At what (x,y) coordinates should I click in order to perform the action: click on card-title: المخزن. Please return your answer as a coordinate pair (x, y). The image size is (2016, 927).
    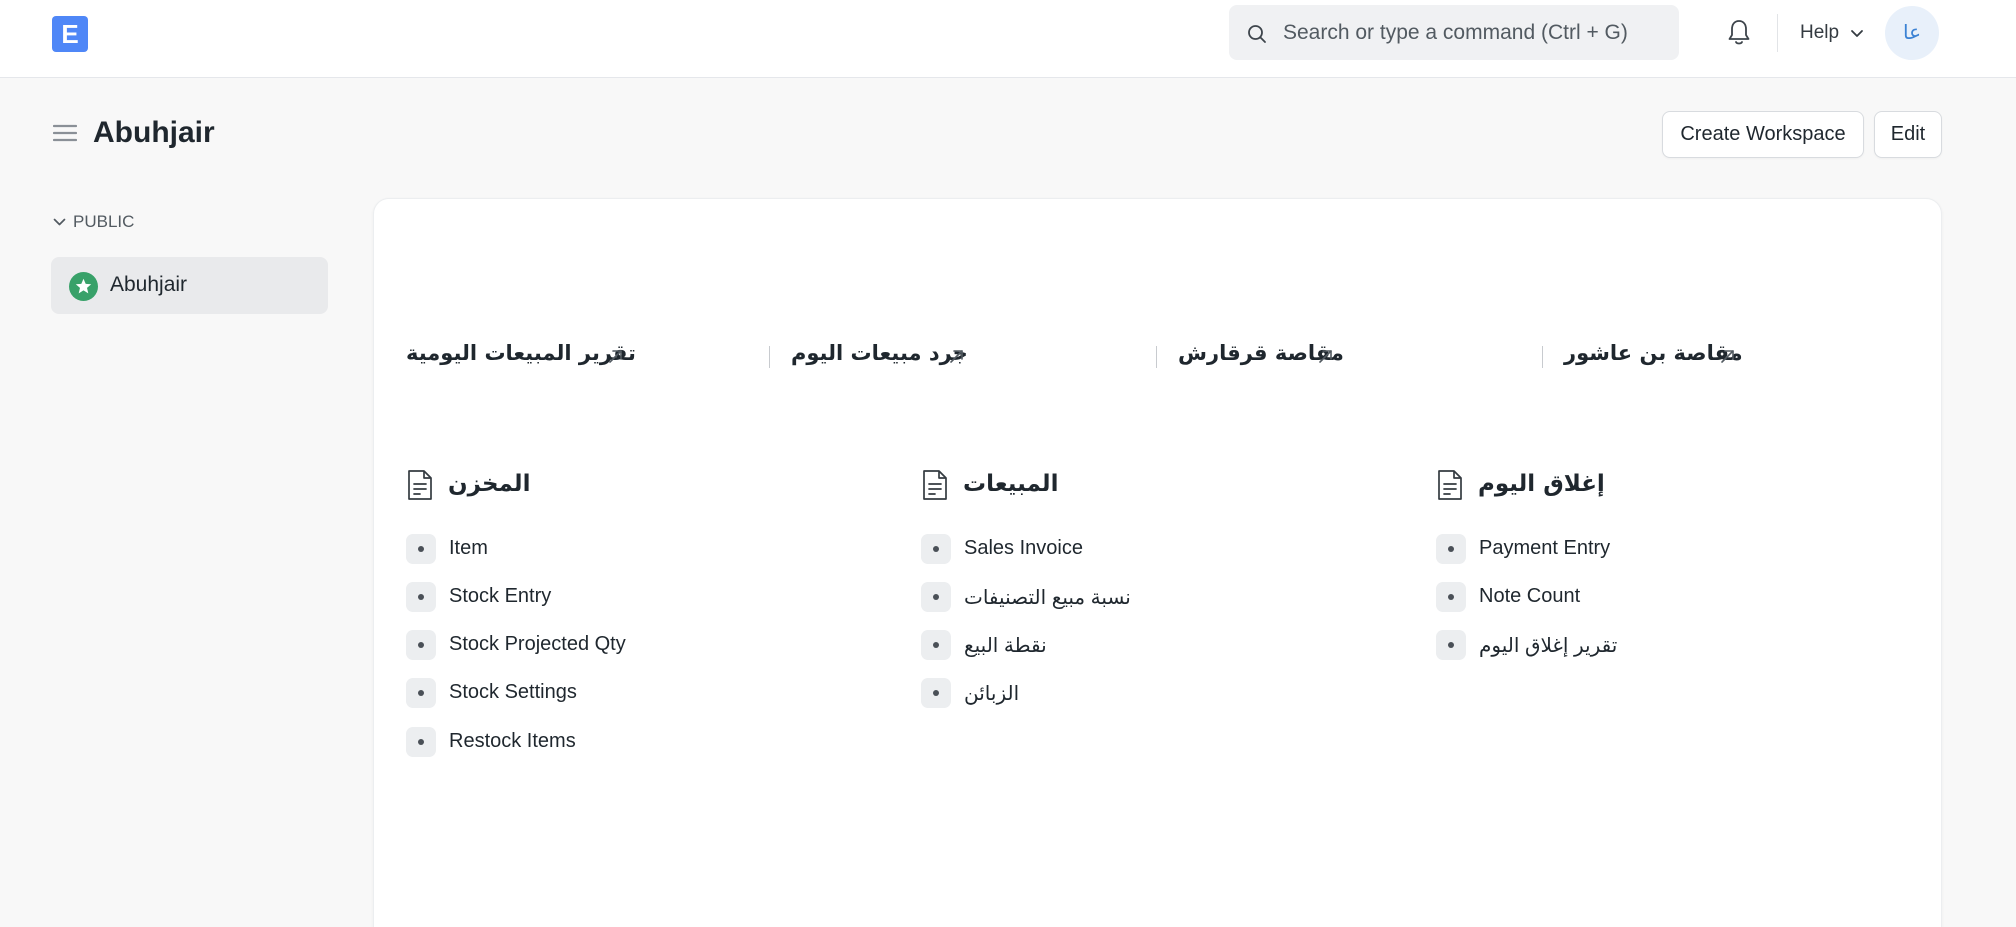
    Looking at the image, I should click on (489, 484).